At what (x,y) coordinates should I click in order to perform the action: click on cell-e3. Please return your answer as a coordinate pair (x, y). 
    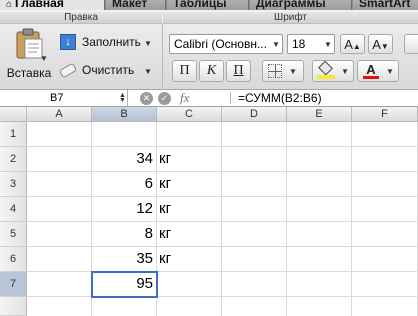
    Looking at the image, I should click on (319, 184).